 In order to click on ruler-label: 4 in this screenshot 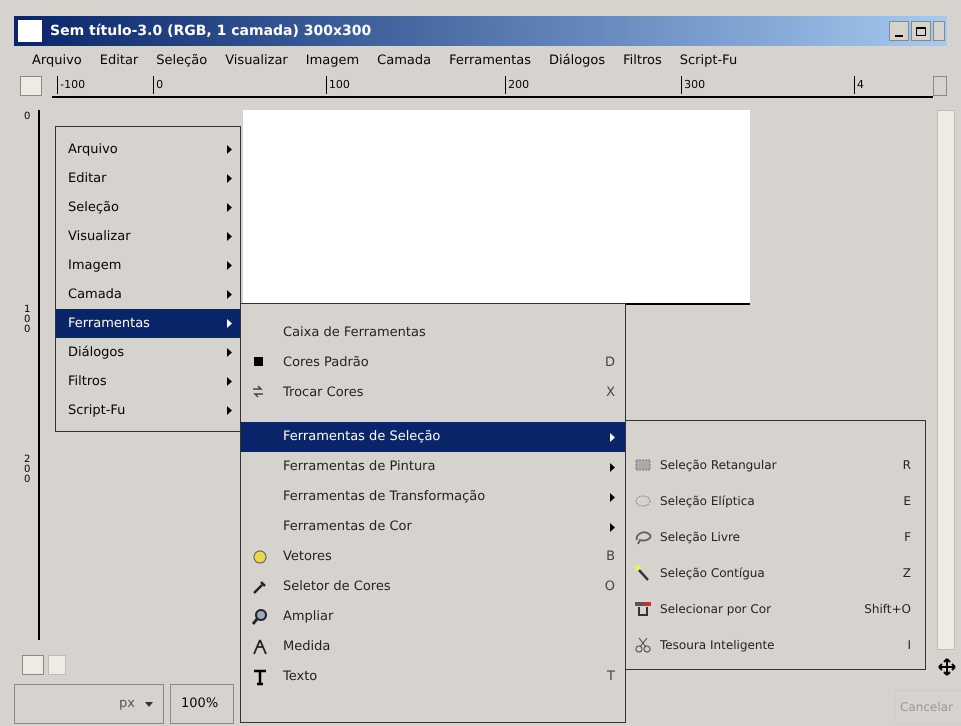, I will do `click(859, 85)`.